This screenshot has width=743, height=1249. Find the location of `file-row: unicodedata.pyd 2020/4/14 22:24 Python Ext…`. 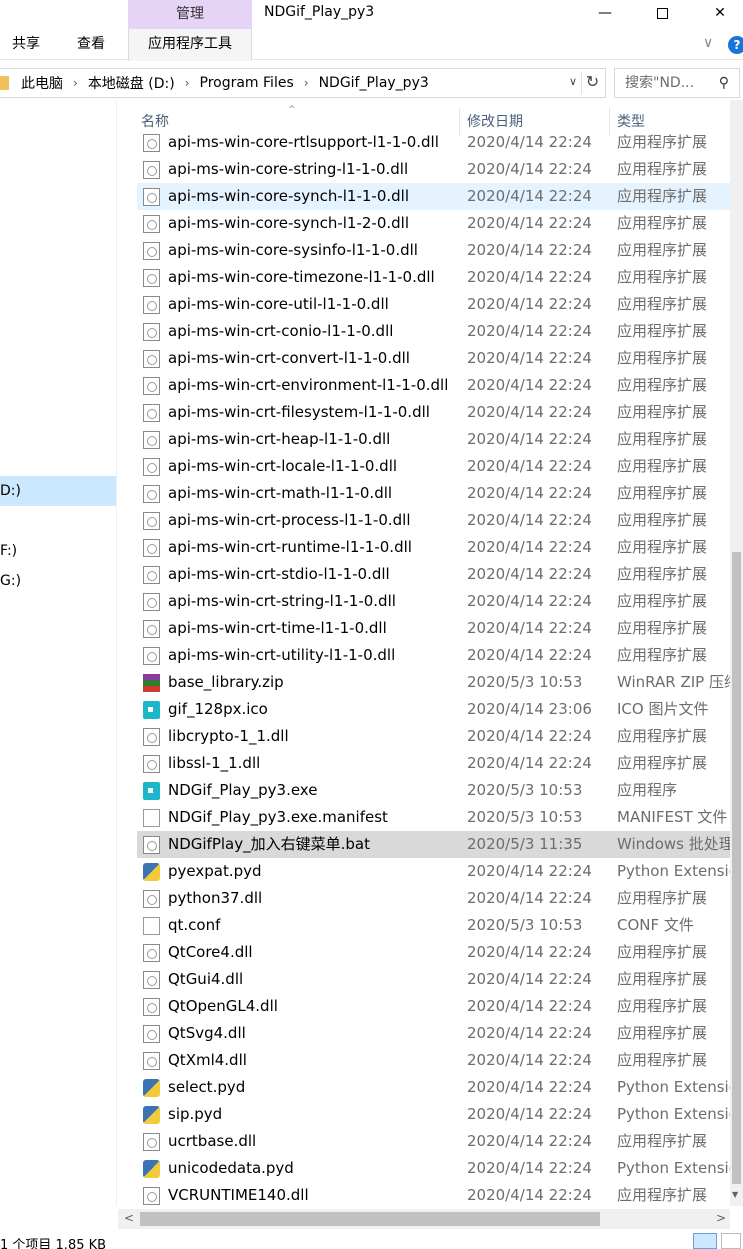

file-row: unicodedata.pyd 2020/4/14 22:24 Python Ext… is located at coordinates (433, 1168).